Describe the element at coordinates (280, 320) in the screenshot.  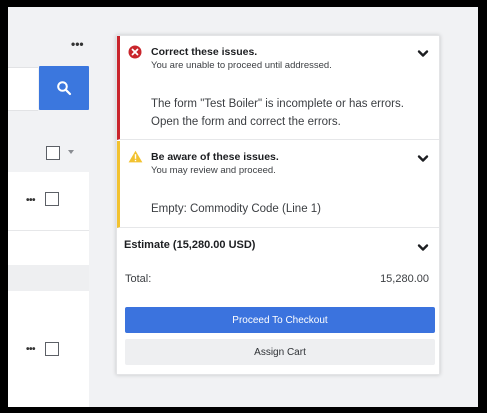
I see `proceed-to-checkout-button: Proceed To Checkout` at that location.